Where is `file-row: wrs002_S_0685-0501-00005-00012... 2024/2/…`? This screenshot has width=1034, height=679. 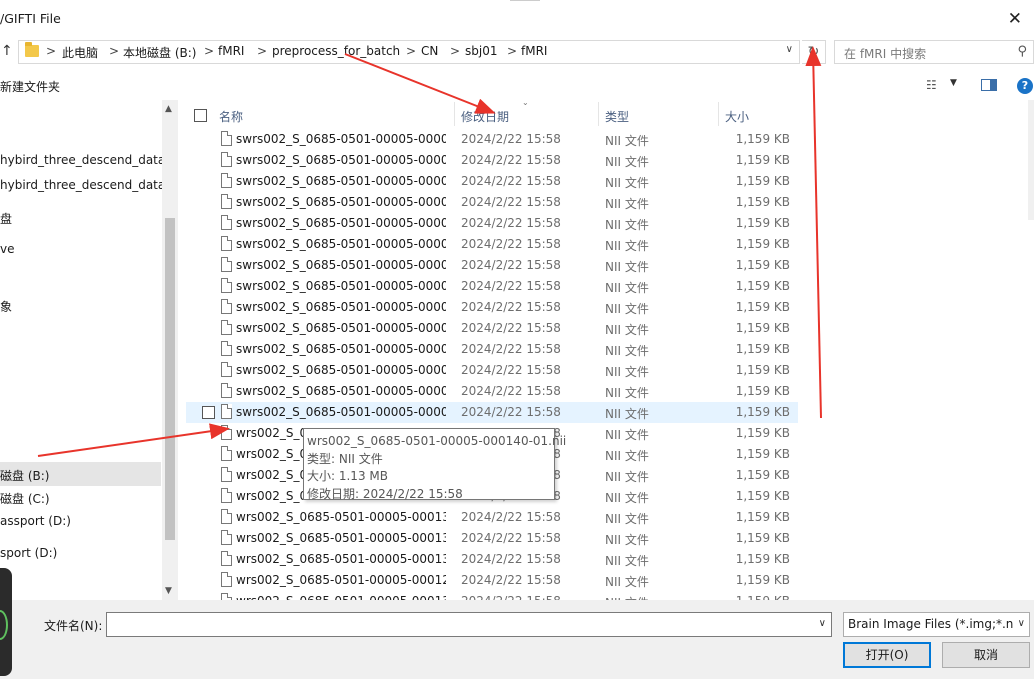
file-row: wrs002_S_0685-0501-00005-00012... 2024/2/… is located at coordinates (492, 580).